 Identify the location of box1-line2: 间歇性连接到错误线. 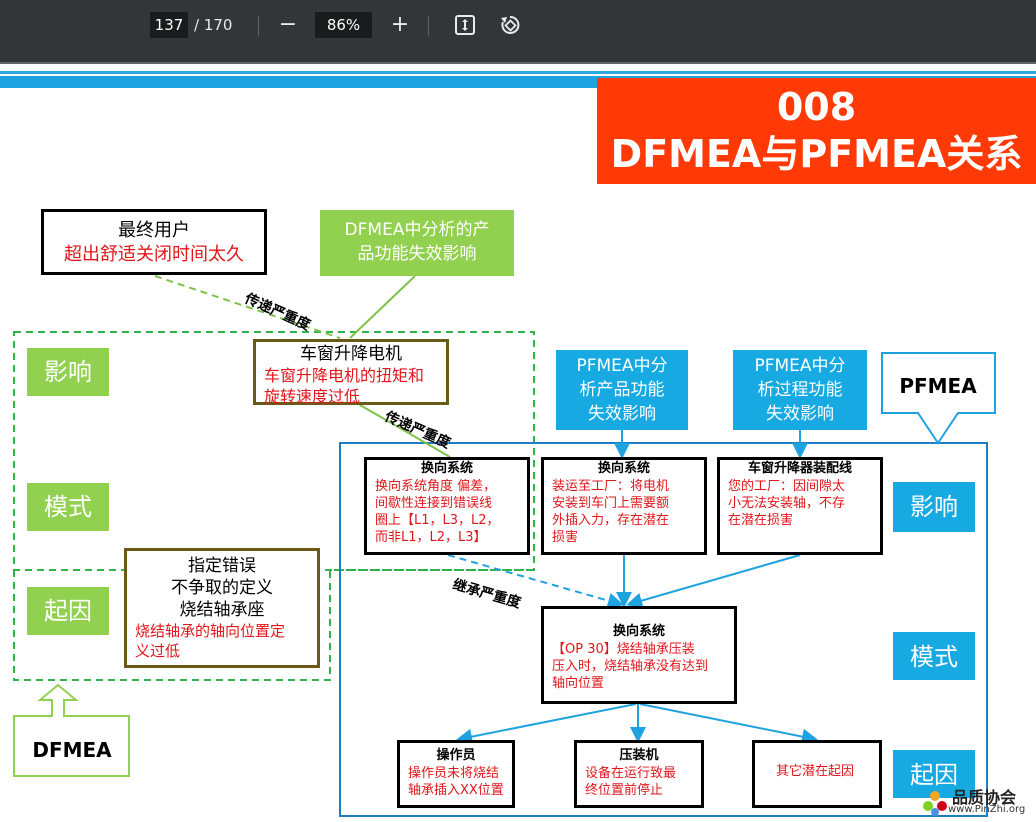
(434, 503).